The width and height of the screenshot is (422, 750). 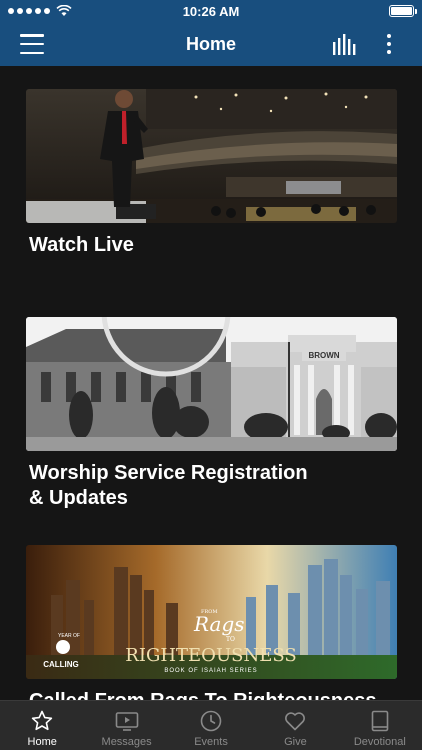 I want to click on tab-bar: Home Messages Events Give Devotional, so click(x=211, y=725).